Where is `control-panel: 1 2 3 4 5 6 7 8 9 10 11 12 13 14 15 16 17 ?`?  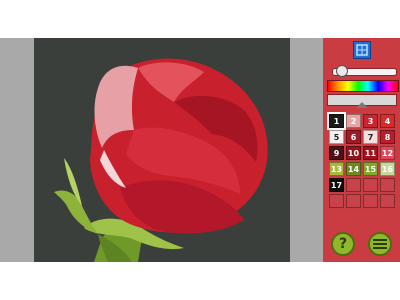
control-panel: 1 2 3 4 5 6 7 8 9 10 11 12 13 14 15 16 17 ? is located at coordinates (361, 150).